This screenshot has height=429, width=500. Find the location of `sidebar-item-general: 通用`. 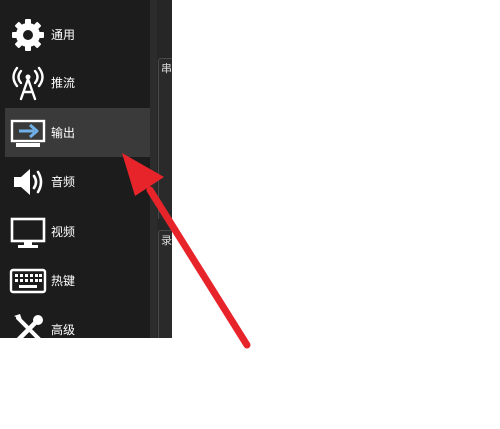

sidebar-item-general: 通用 is located at coordinates (77, 34).